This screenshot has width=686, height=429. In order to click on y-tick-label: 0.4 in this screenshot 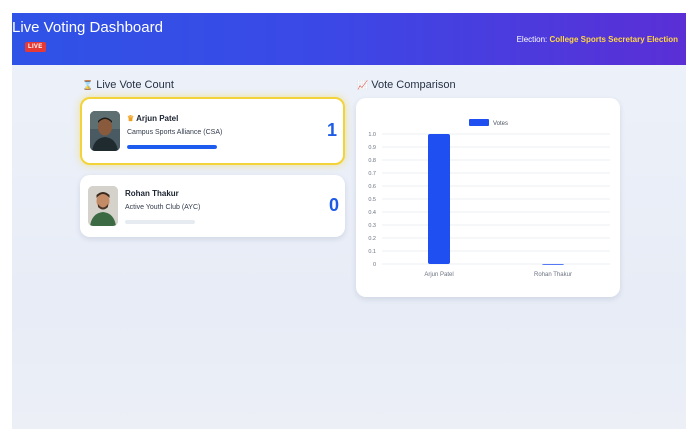, I will do `click(372, 213)`.